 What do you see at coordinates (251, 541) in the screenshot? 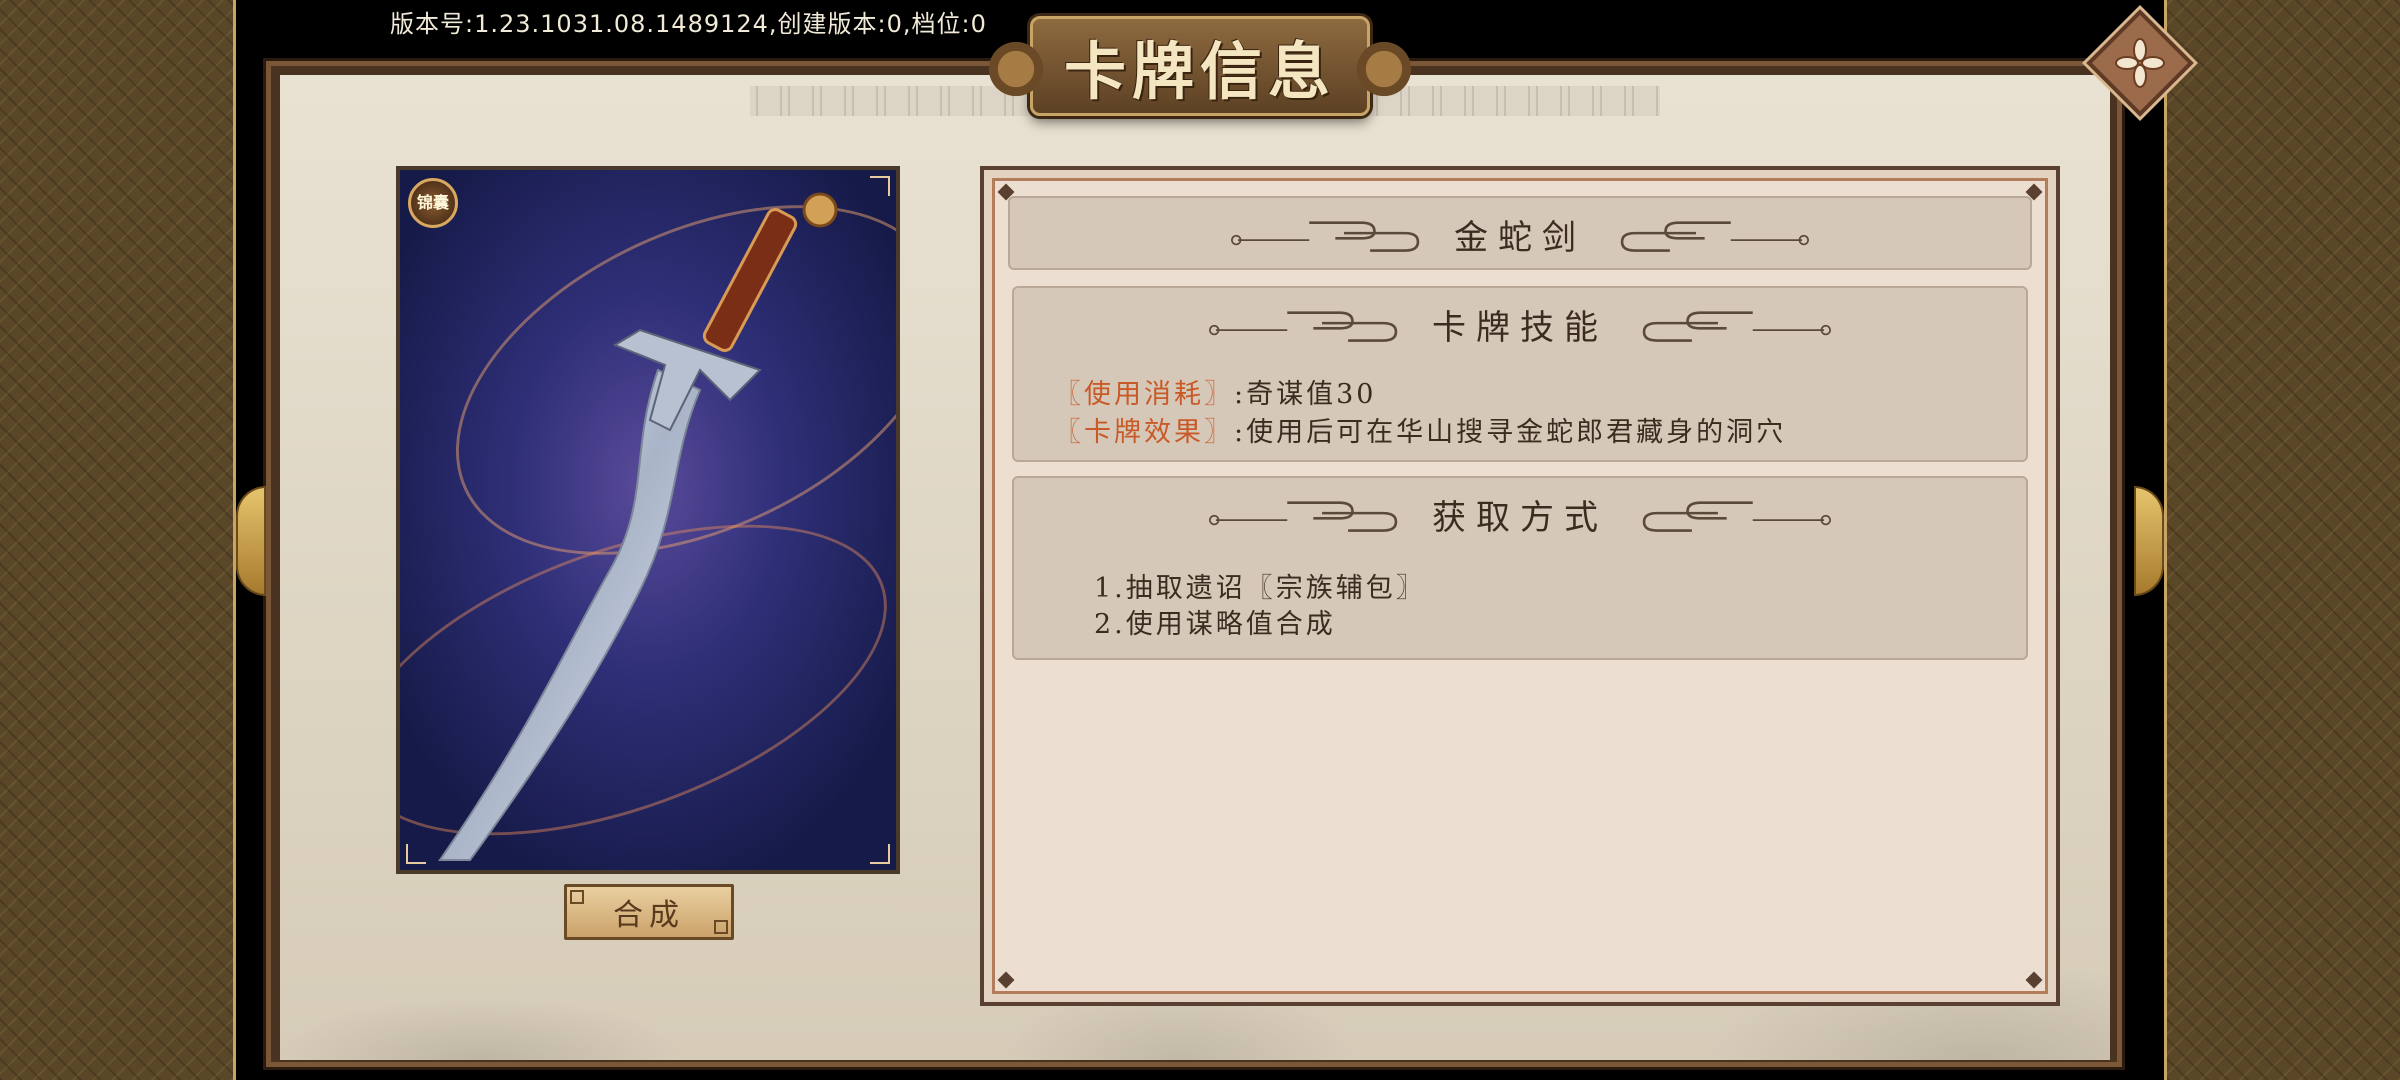
I see `arrow-left-icon` at bounding box center [251, 541].